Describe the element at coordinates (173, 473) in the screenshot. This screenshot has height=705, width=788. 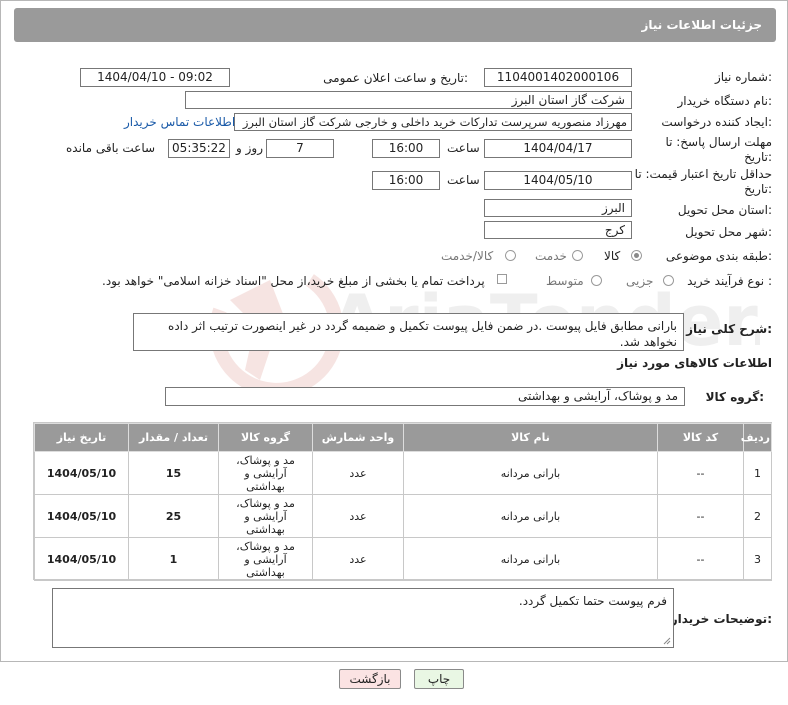
I see `cell-qty: 15` at that location.